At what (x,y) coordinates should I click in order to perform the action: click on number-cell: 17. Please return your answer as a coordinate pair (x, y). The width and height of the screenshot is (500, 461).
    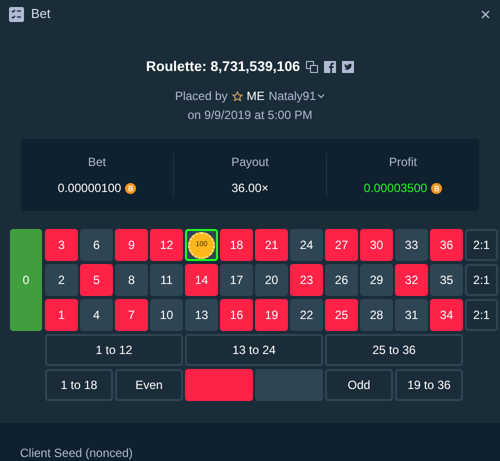
    Looking at the image, I should click on (236, 280).